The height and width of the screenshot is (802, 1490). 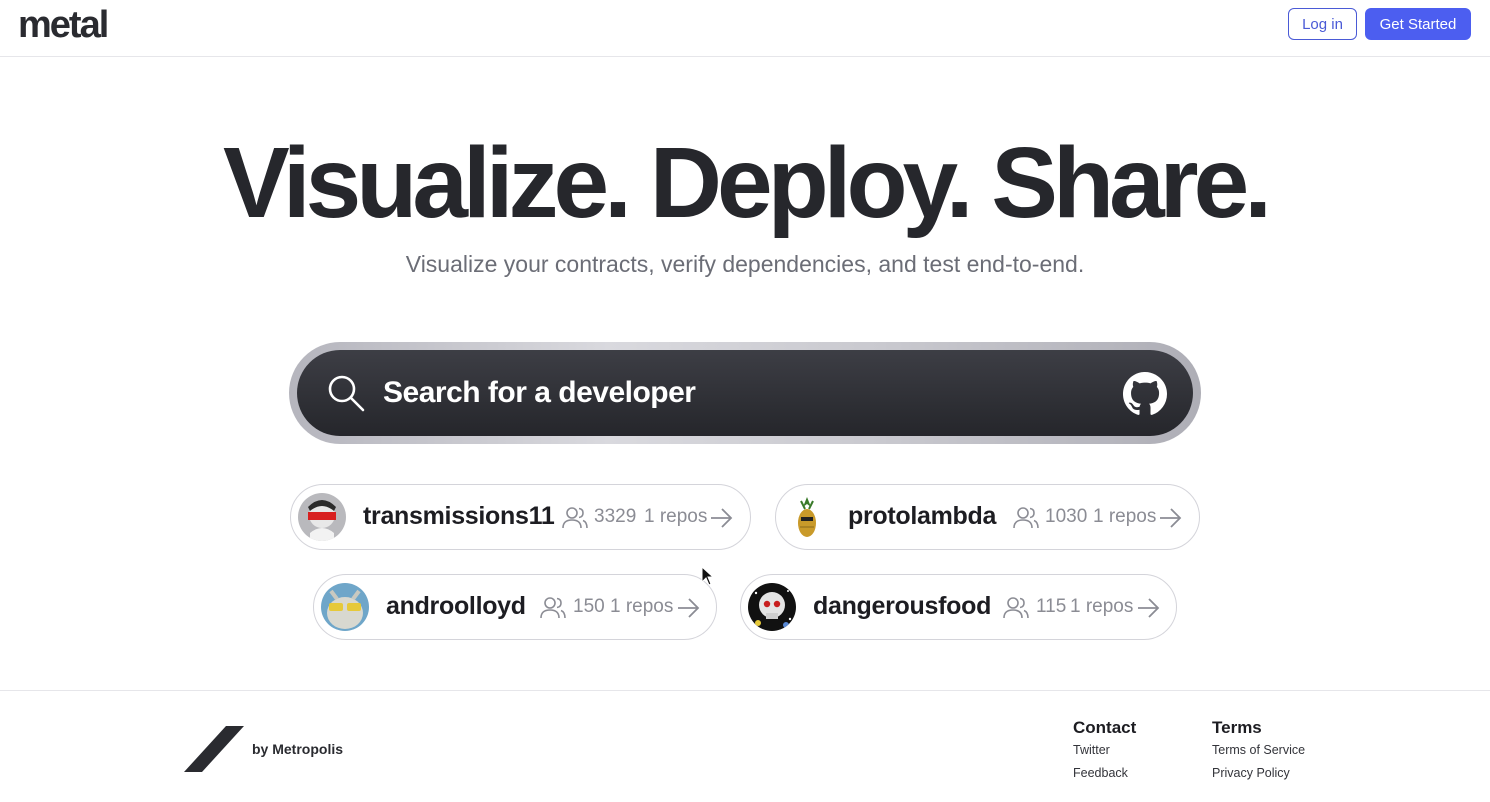 What do you see at coordinates (1322, 24) in the screenshot?
I see `login-button: Log in` at bounding box center [1322, 24].